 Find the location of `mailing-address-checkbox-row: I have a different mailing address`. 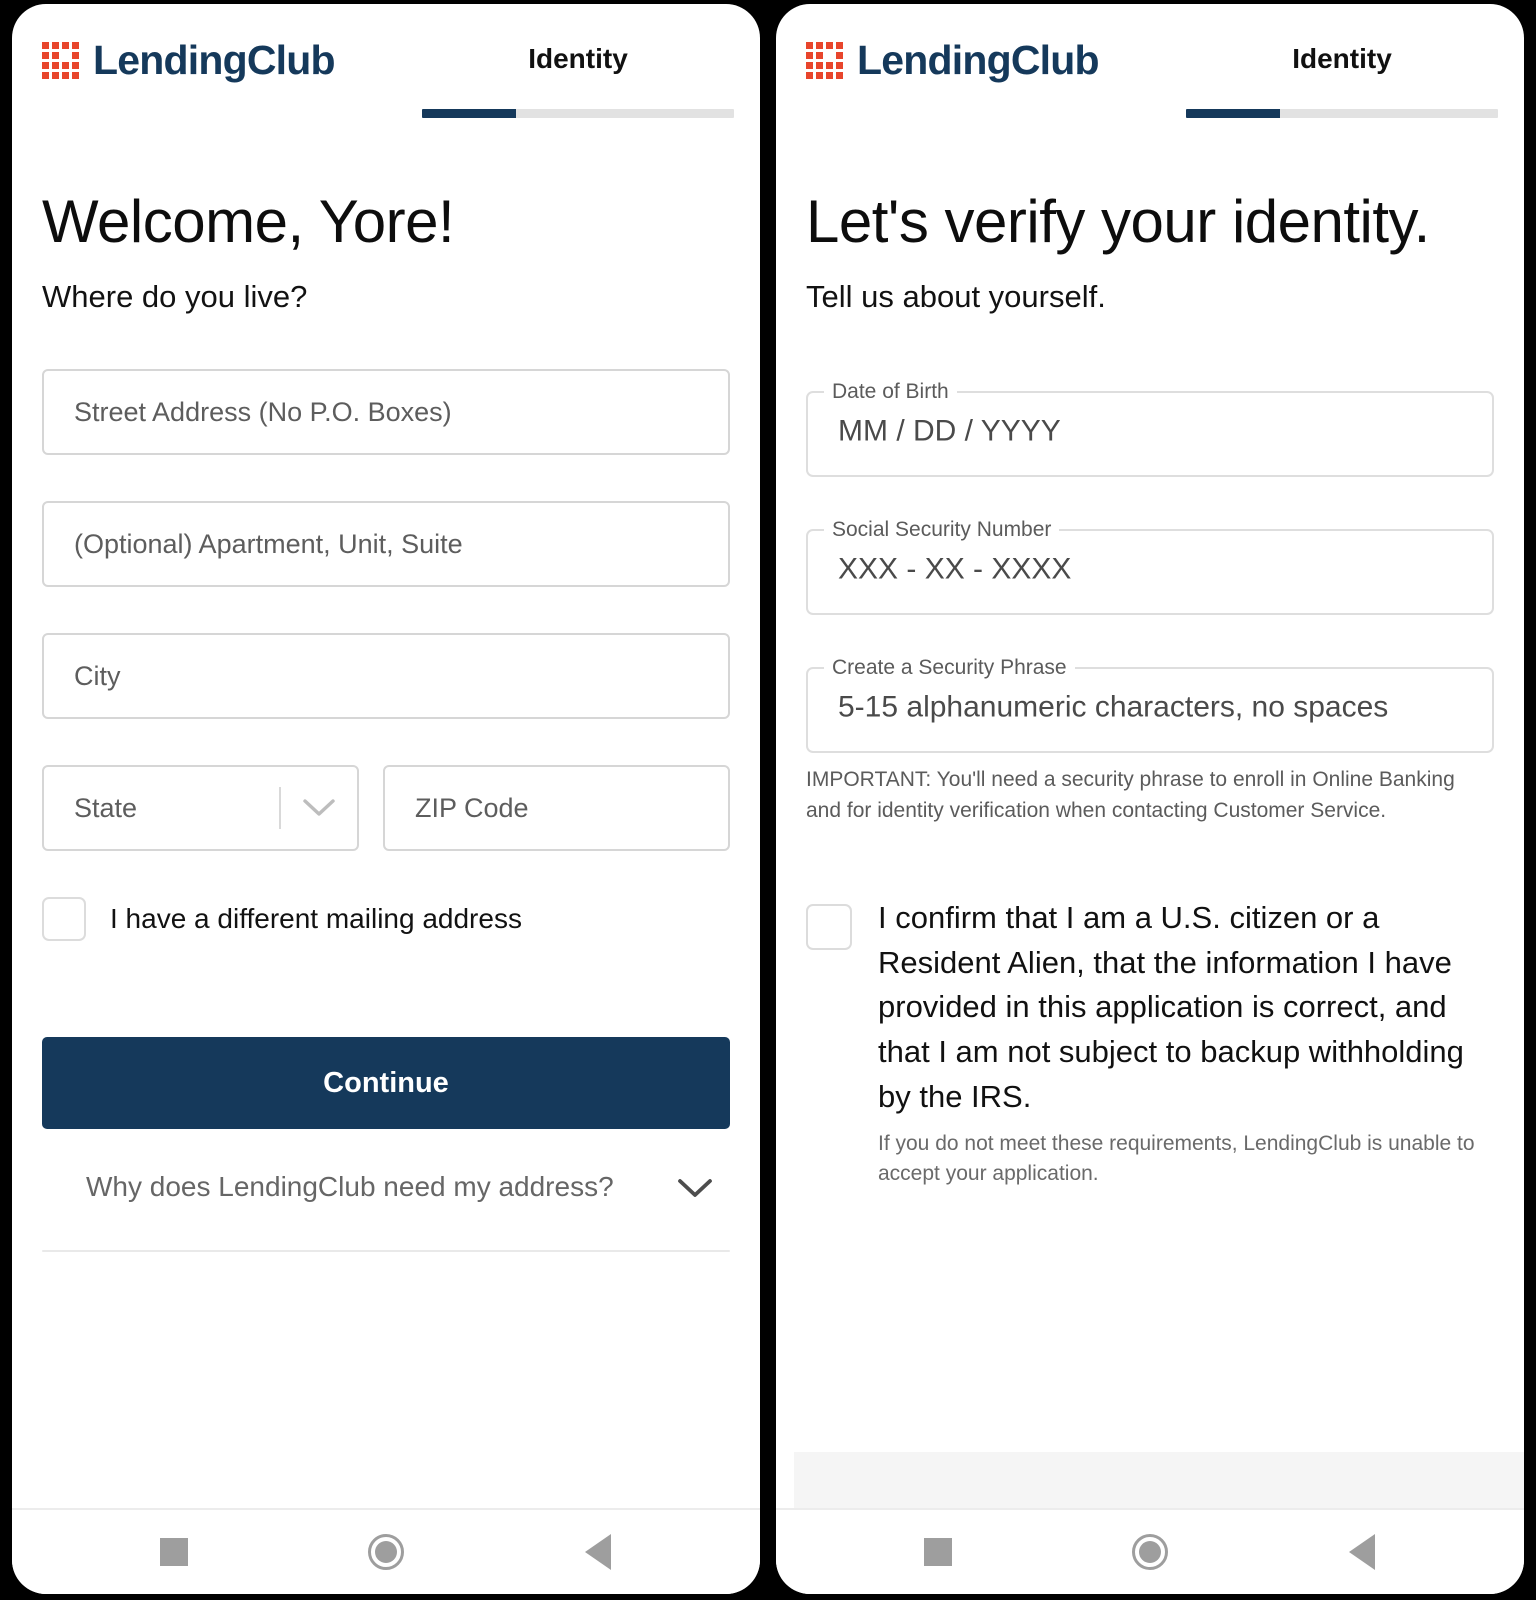

mailing-address-checkbox-row: I have a different mailing address is located at coordinates (386, 919).